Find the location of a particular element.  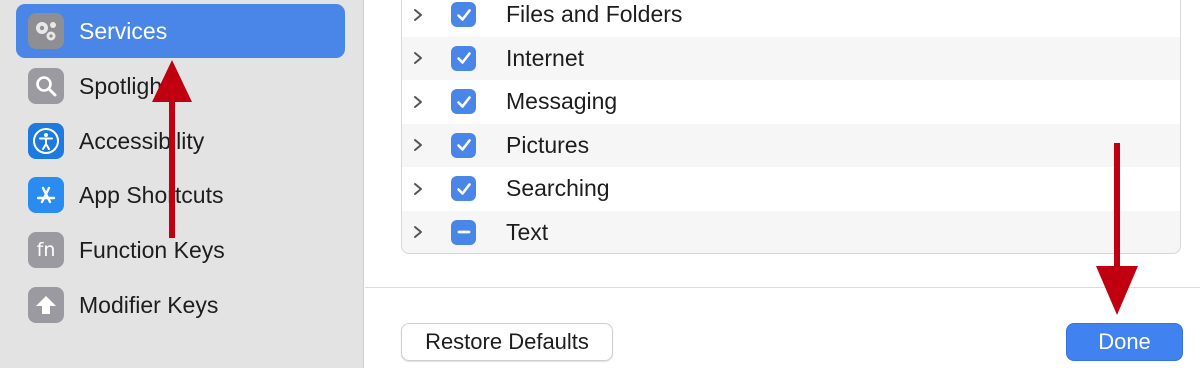

fn-icon: fn is located at coordinates (46, 250).